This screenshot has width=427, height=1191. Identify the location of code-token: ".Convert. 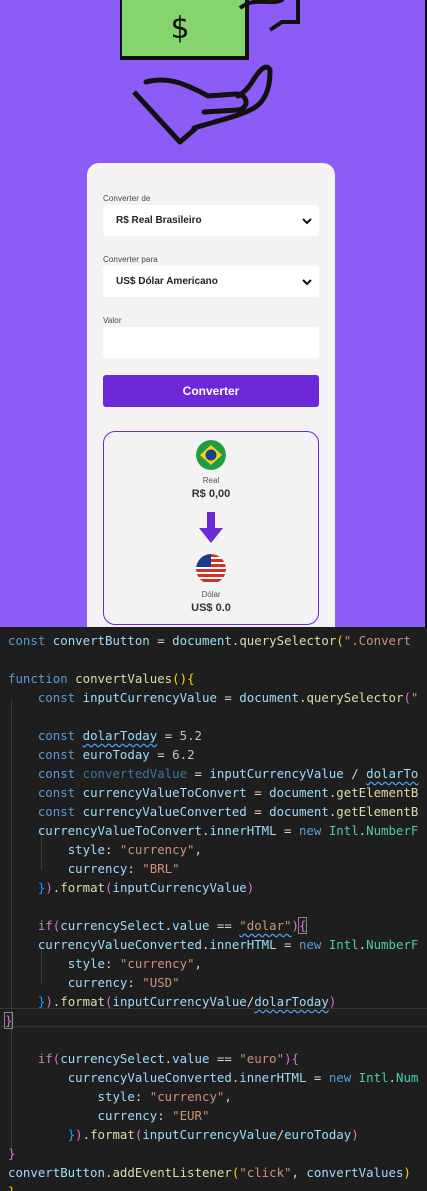
(377, 640).